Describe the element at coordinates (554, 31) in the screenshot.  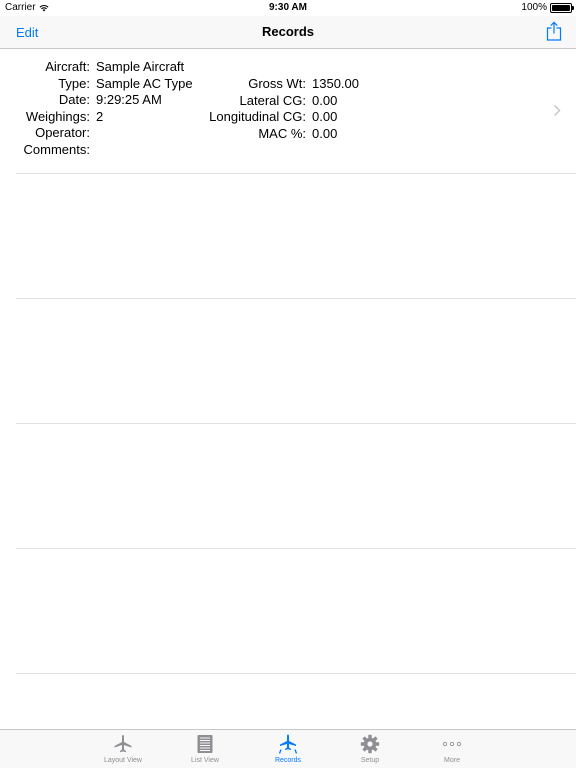
I see `share-icon` at that location.